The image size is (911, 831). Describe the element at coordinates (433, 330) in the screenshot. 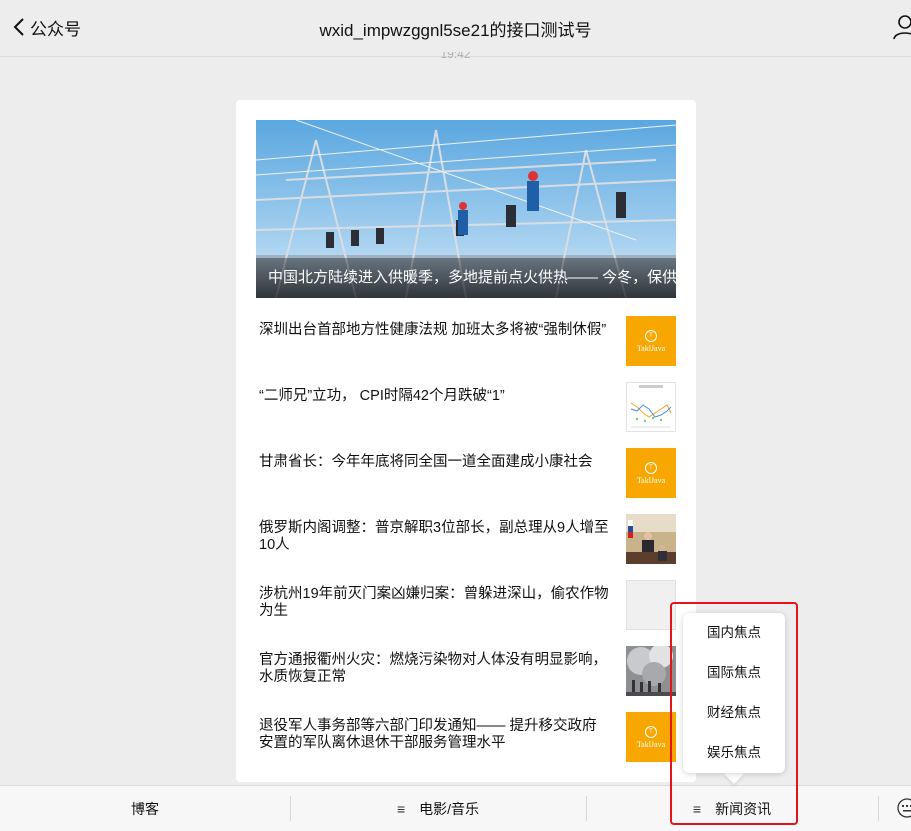

I see `article-title: 深圳出台首部地方性健康法规 加班太多将被“强制休假”` at that location.